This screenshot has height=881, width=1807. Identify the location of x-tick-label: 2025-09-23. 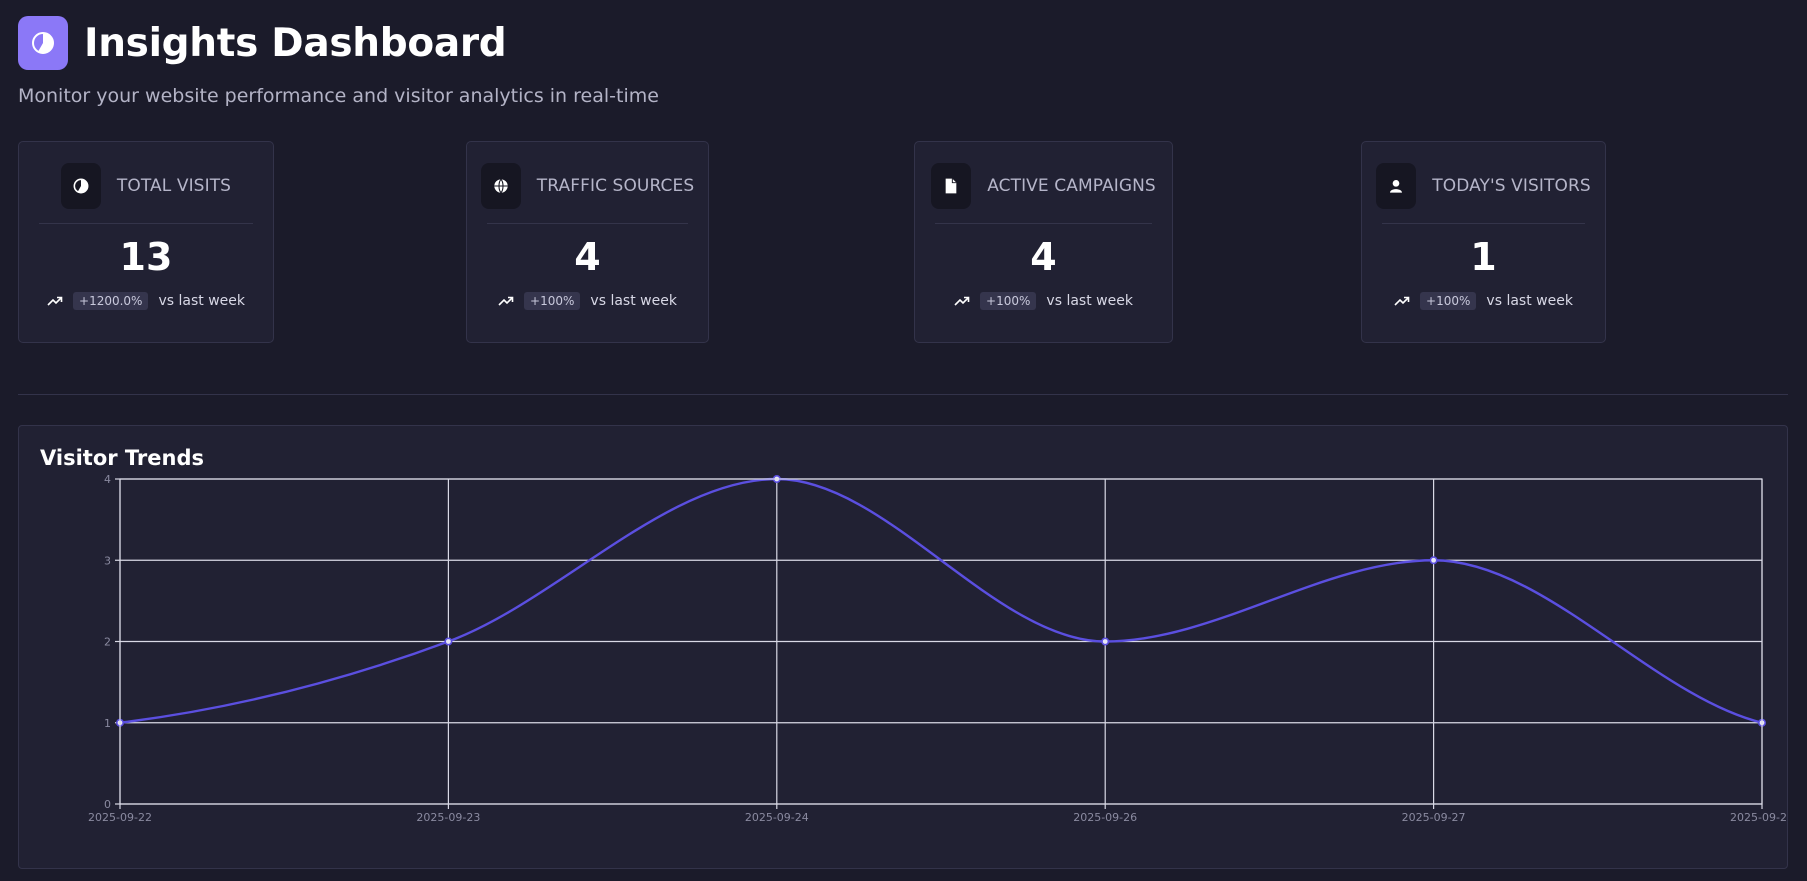
(448, 817).